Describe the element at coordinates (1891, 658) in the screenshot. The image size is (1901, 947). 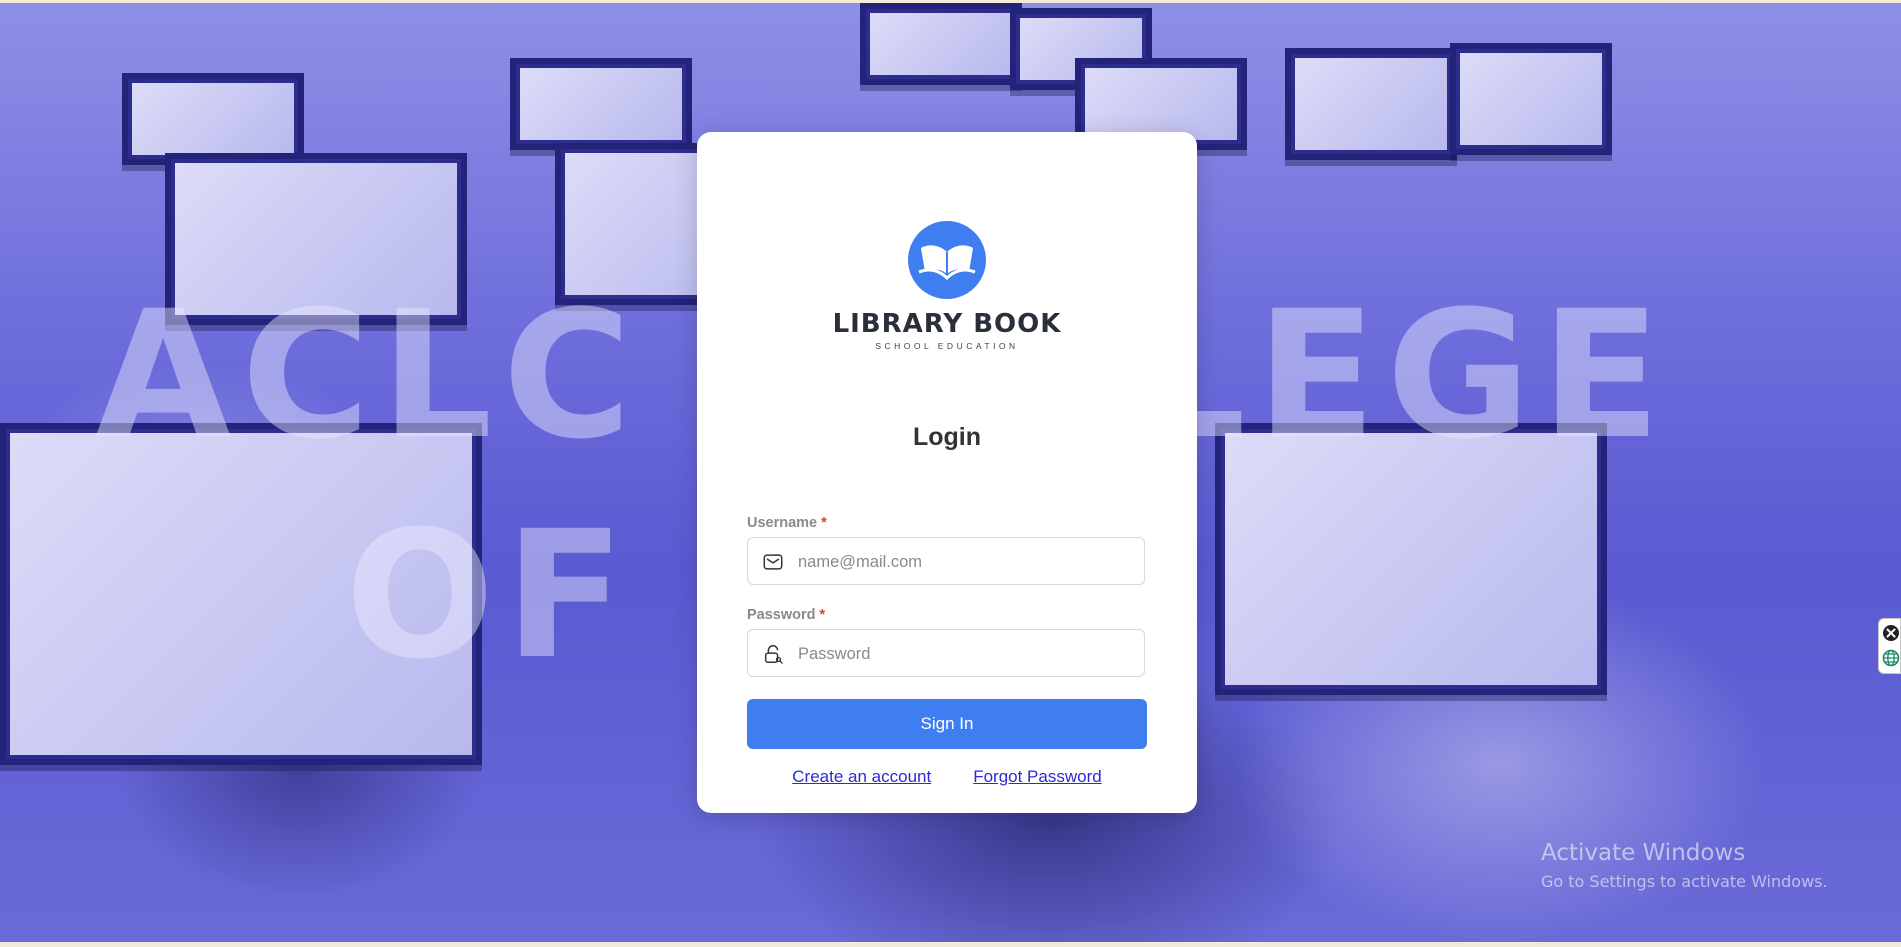
I see `globe-icon` at that location.